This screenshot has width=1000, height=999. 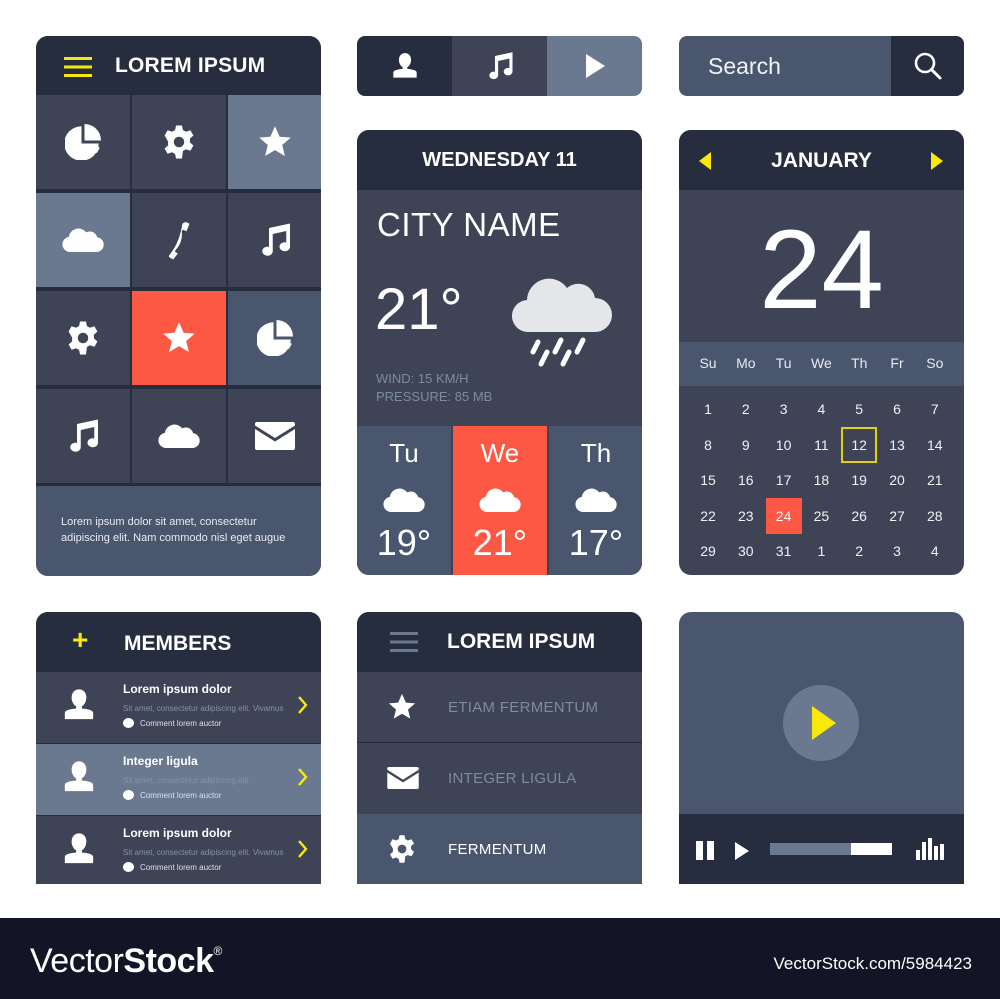 What do you see at coordinates (594, 66) in the screenshot?
I see `tab-play` at bounding box center [594, 66].